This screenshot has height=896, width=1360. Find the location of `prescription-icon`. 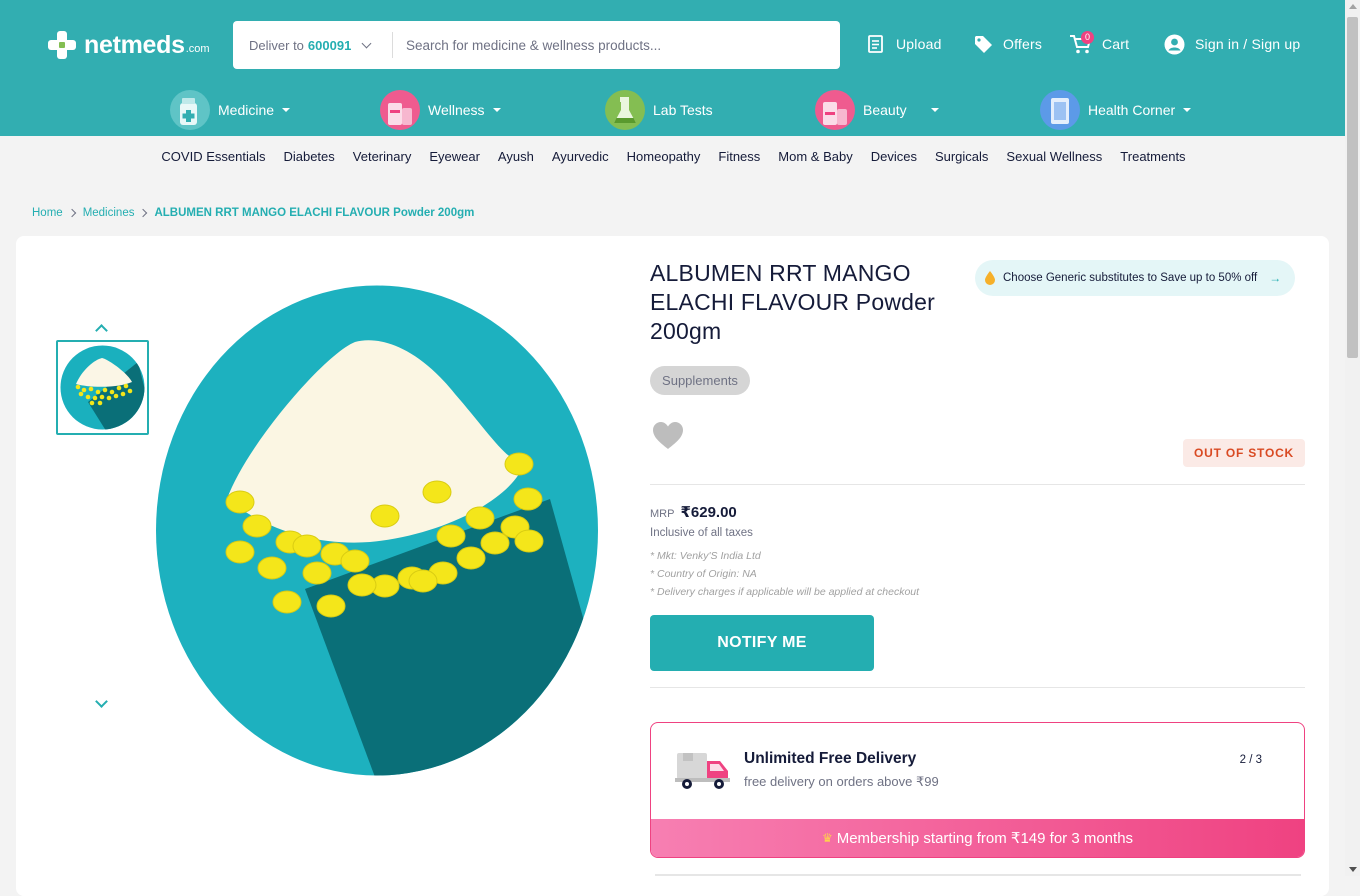

prescription-icon is located at coordinates (875, 44).